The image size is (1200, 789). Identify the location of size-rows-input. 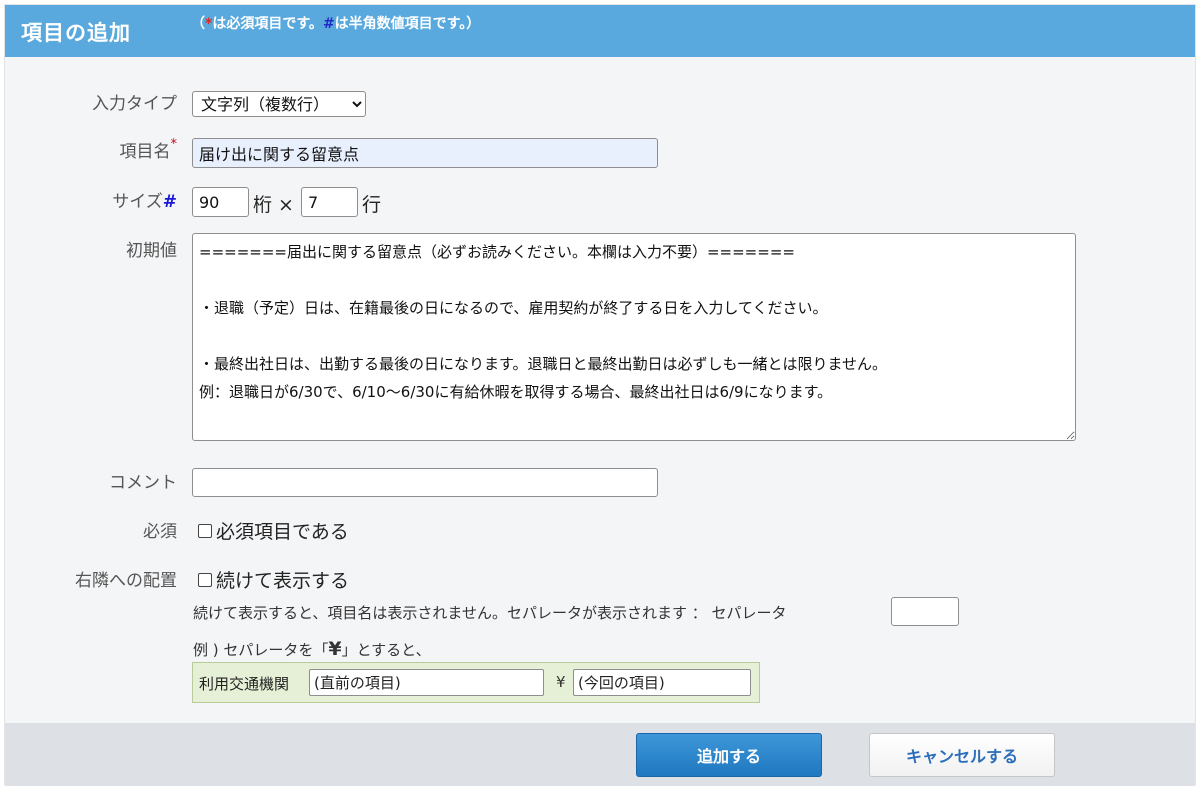
(329, 202).